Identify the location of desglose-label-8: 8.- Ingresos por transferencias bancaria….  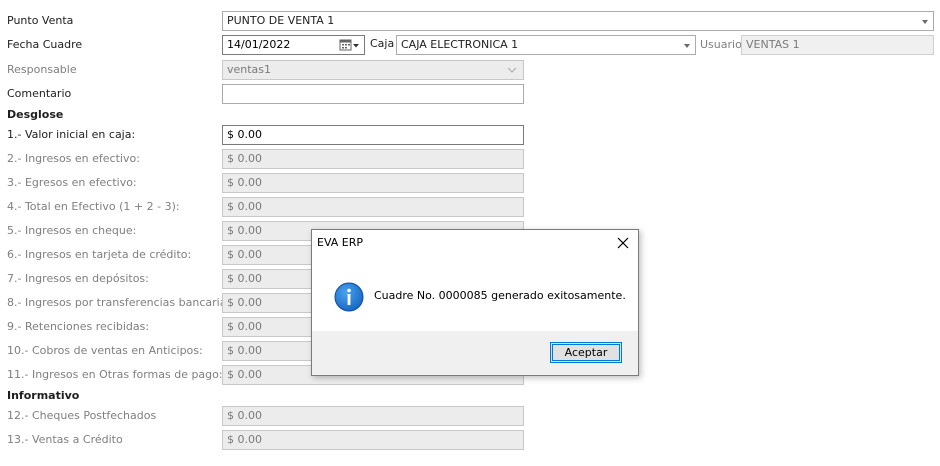
(121, 302).